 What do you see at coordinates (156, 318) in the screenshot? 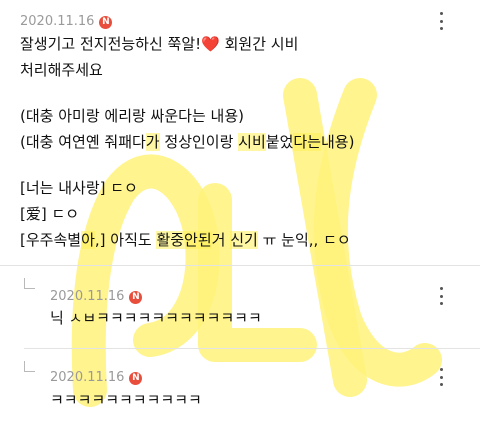
I see `comment-text: 닉 ㅅㅂㅋㅋㅋㅋㅋㅋㅋㅋㅋㅋㅋㅋ` at bounding box center [156, 318].